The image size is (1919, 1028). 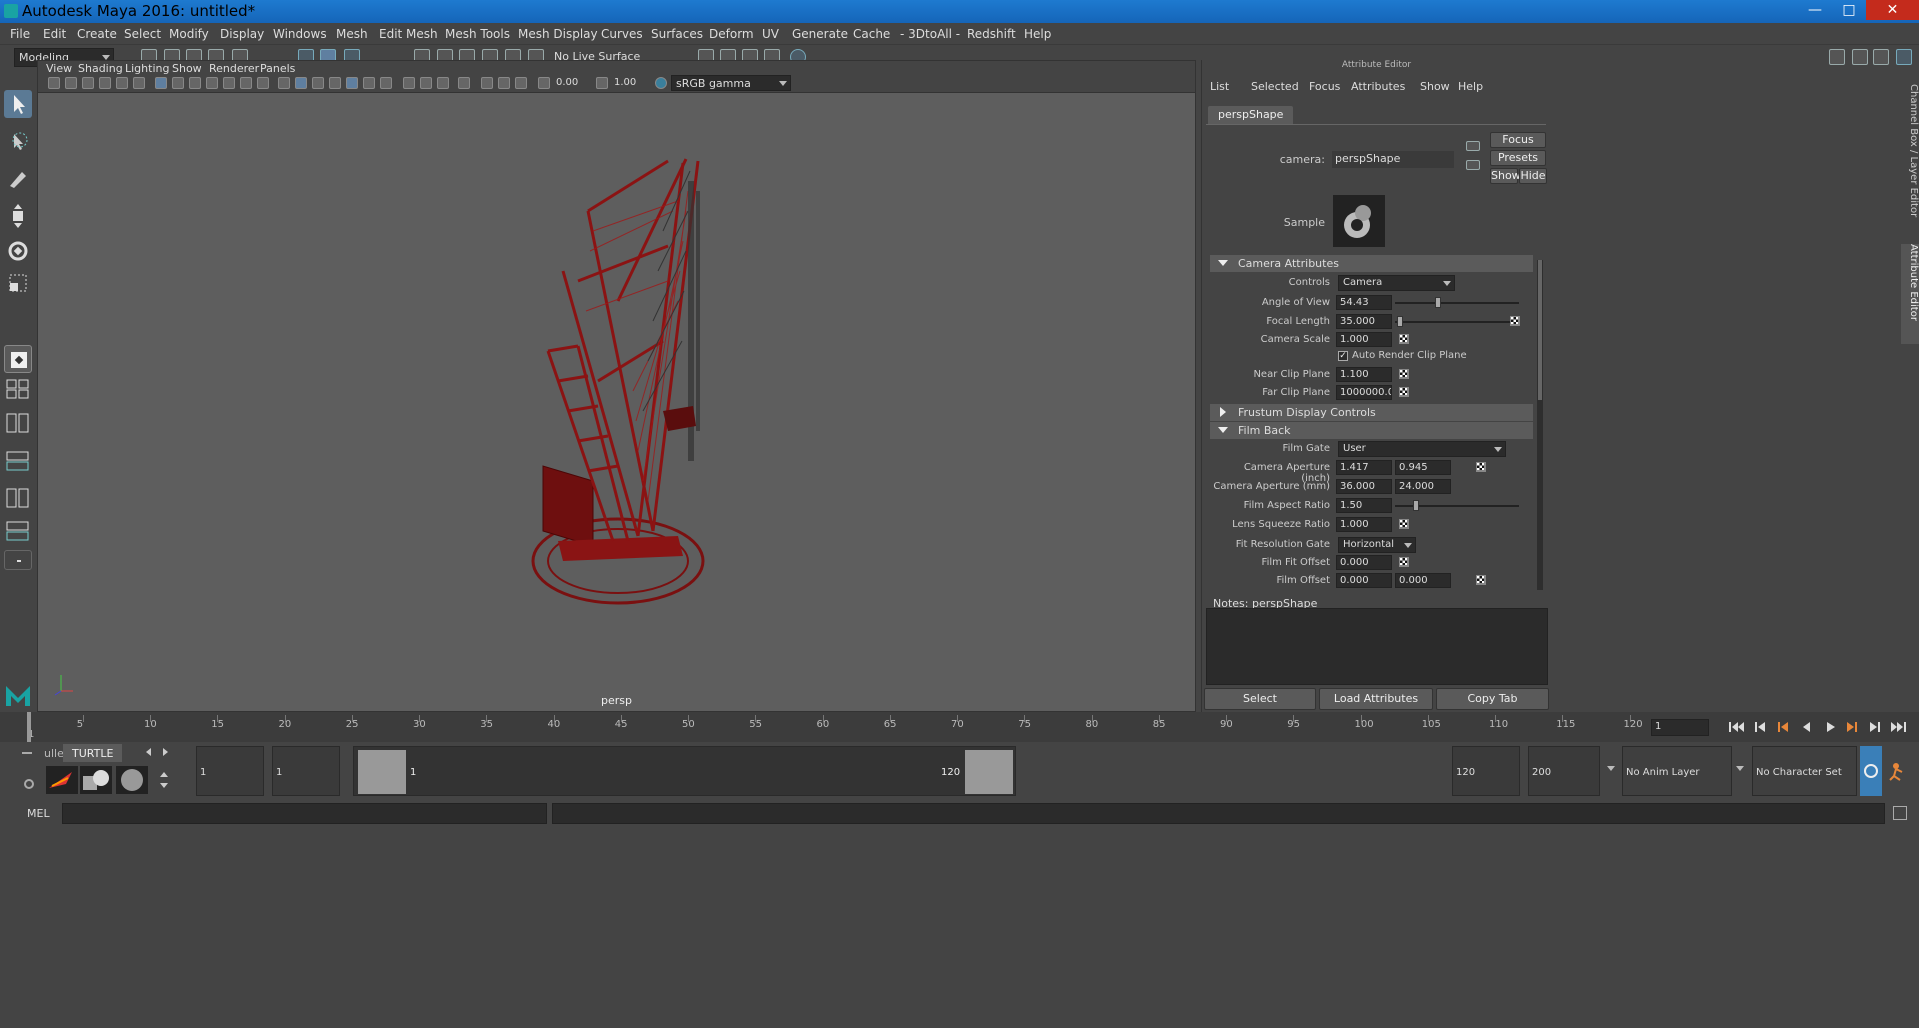 What do you see at coordinates (1860, 57) in the screenshot?
I see `attribute-editor-toggle-icon` at bounding box center [1860, 57].